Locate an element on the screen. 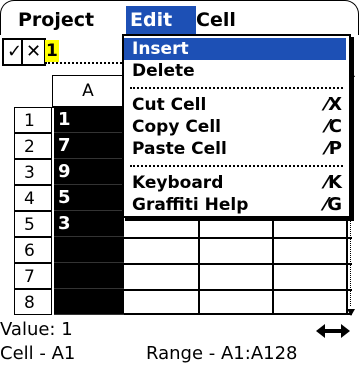 The width and height of the screenshot is (359, 370). cell-edit-value: 1 is located at coordinates (52, 51).